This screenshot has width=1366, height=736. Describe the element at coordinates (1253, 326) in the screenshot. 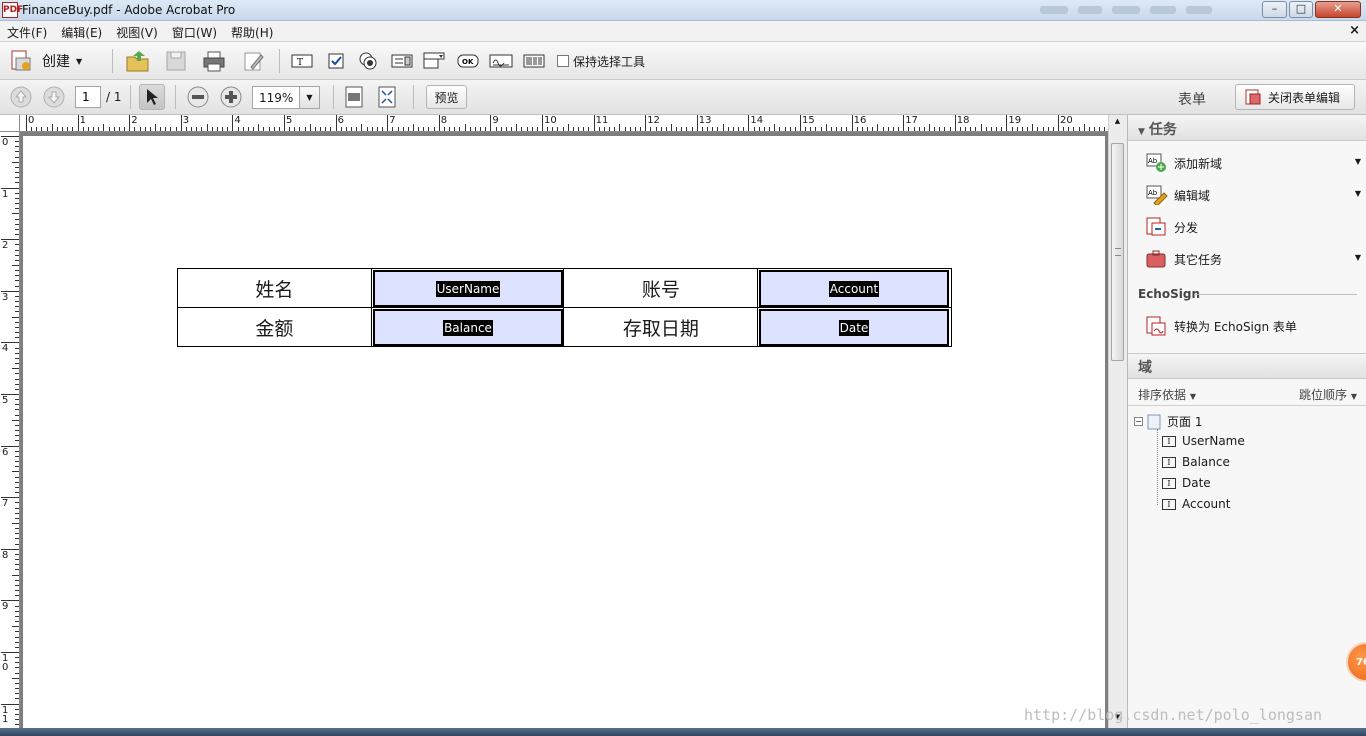

I see `task-convert-echosign: 转换为 EchoSign 表单` at that location.